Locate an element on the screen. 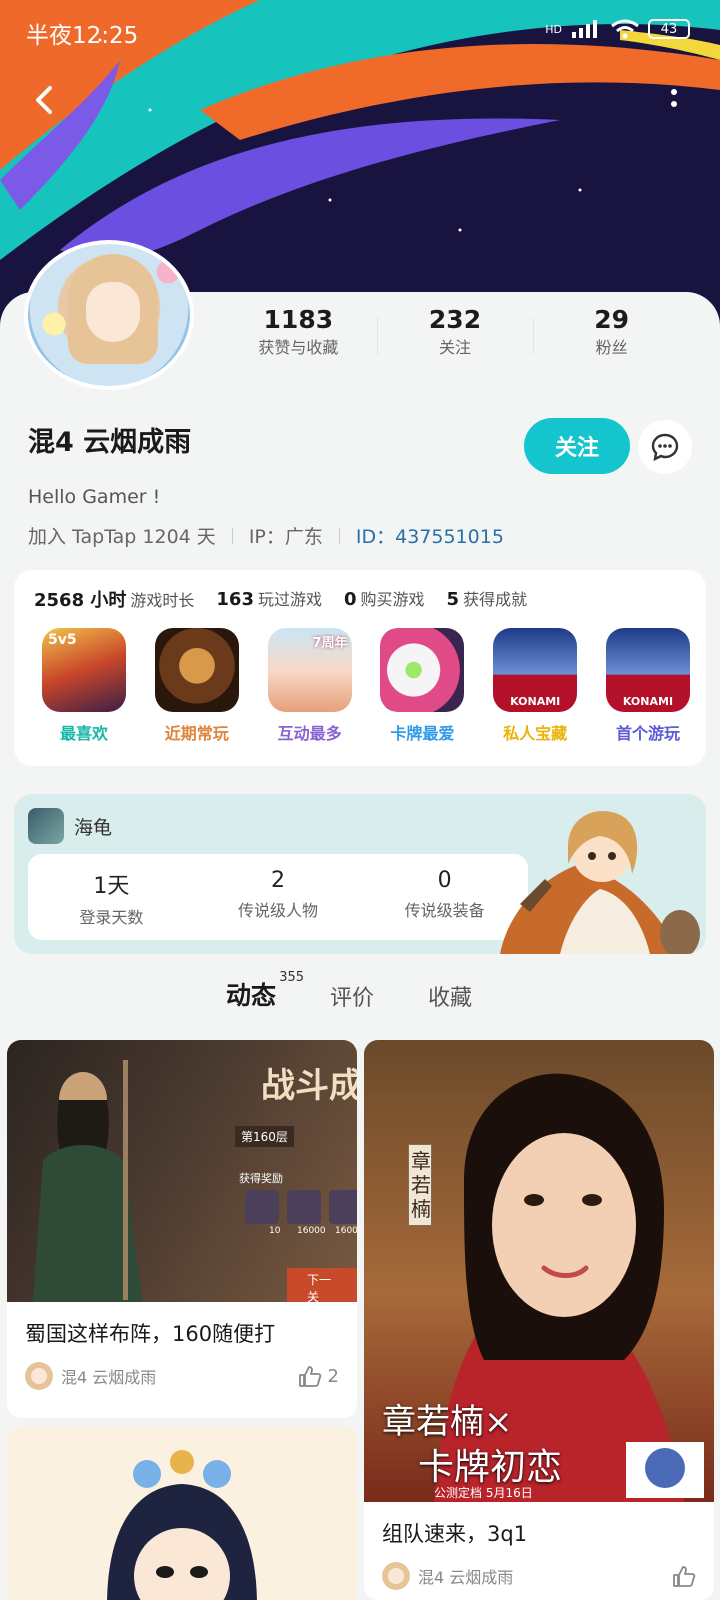 The height and width of the screenshot is (1600, 720). like-button is located at coordinates (684, 1576).